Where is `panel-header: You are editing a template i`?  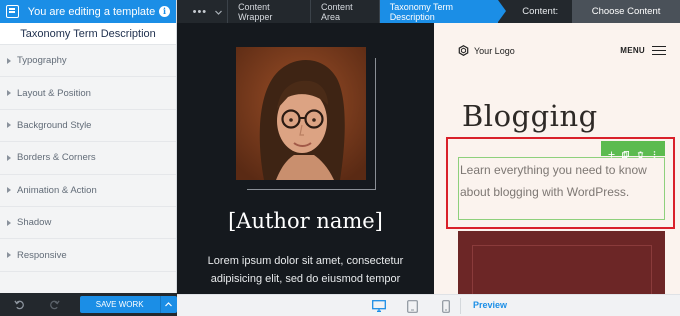
panel-header: You are editing a template i is located at coordinates (88, 11).